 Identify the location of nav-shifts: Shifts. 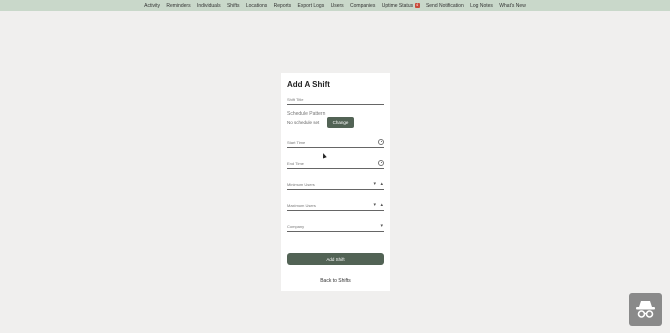
(233, 6).